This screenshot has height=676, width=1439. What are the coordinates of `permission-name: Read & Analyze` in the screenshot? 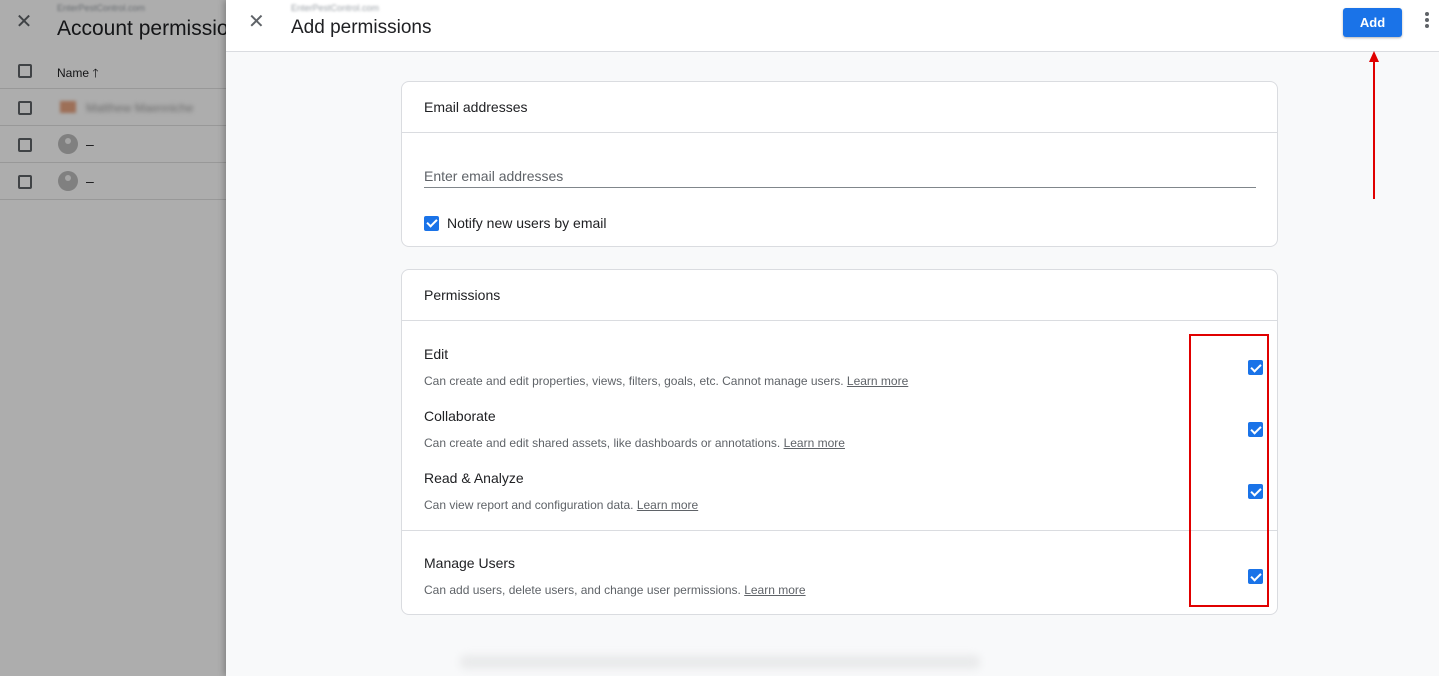 It's located at (474, 478).